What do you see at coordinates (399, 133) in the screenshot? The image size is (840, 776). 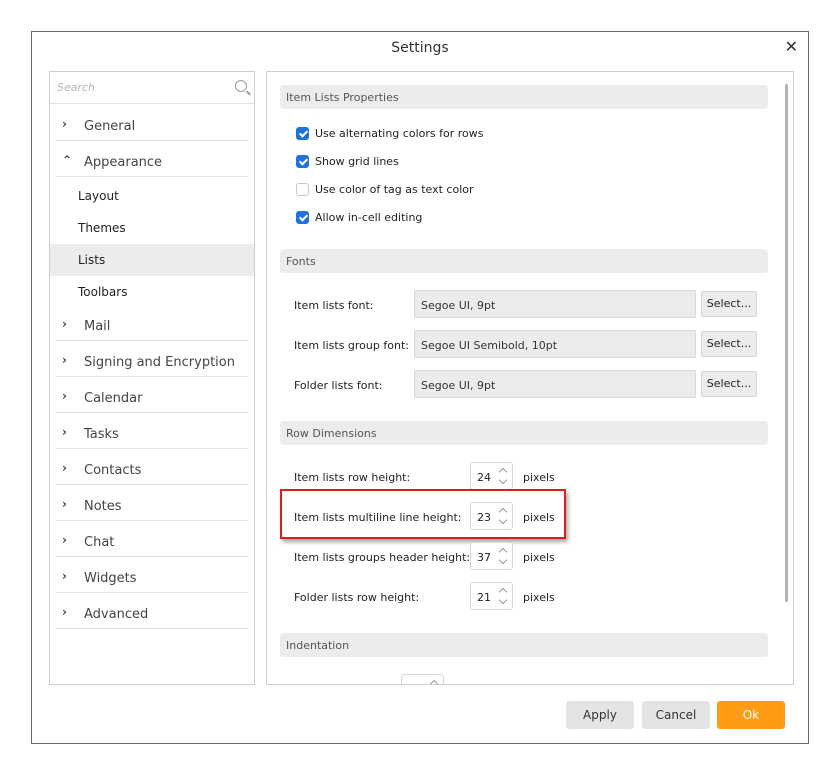 I see `checkbox-label: Use alternating colors for rows` at bounding box center [399, 133].